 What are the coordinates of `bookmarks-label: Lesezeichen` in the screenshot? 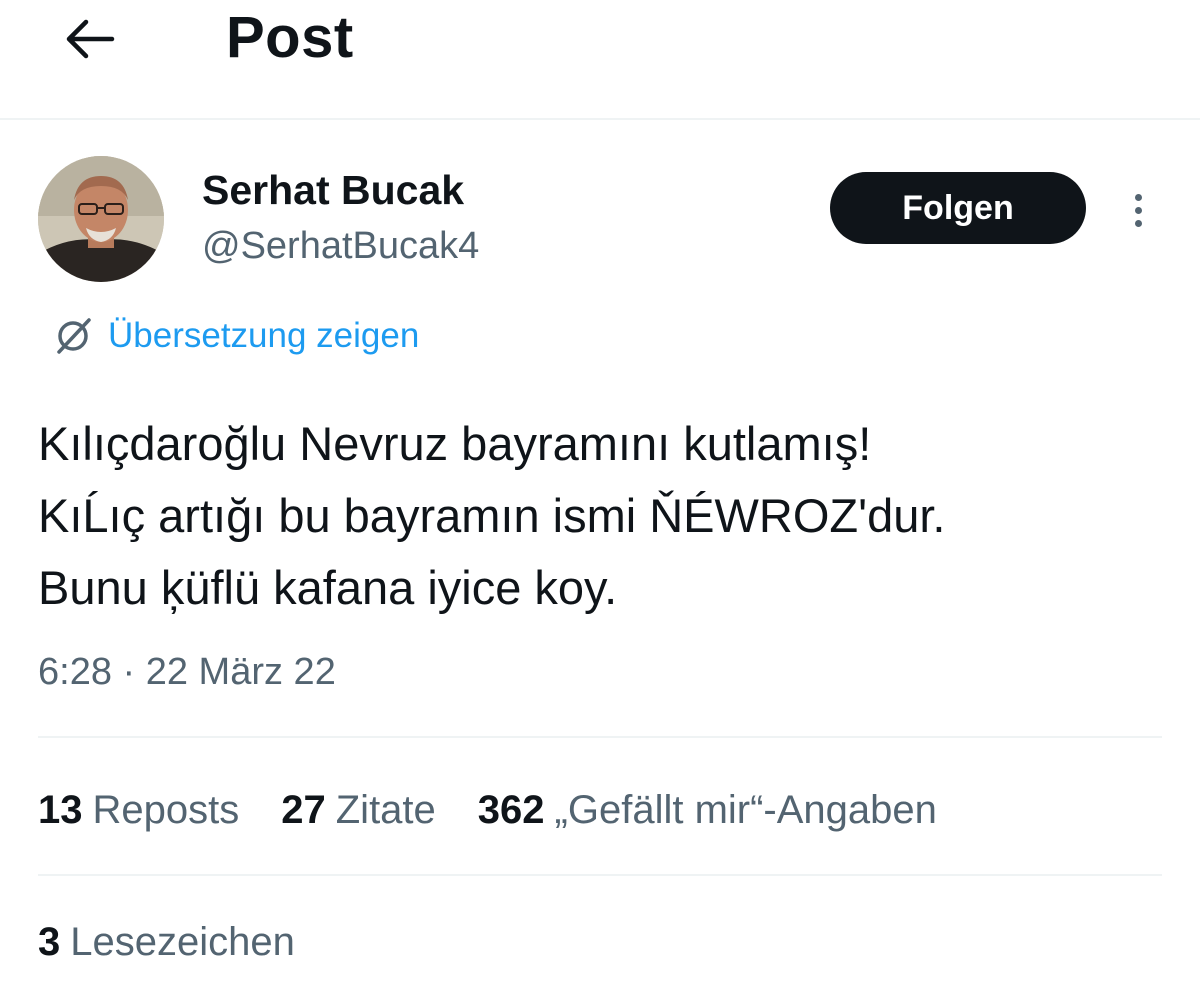 It's located at (182, 942).